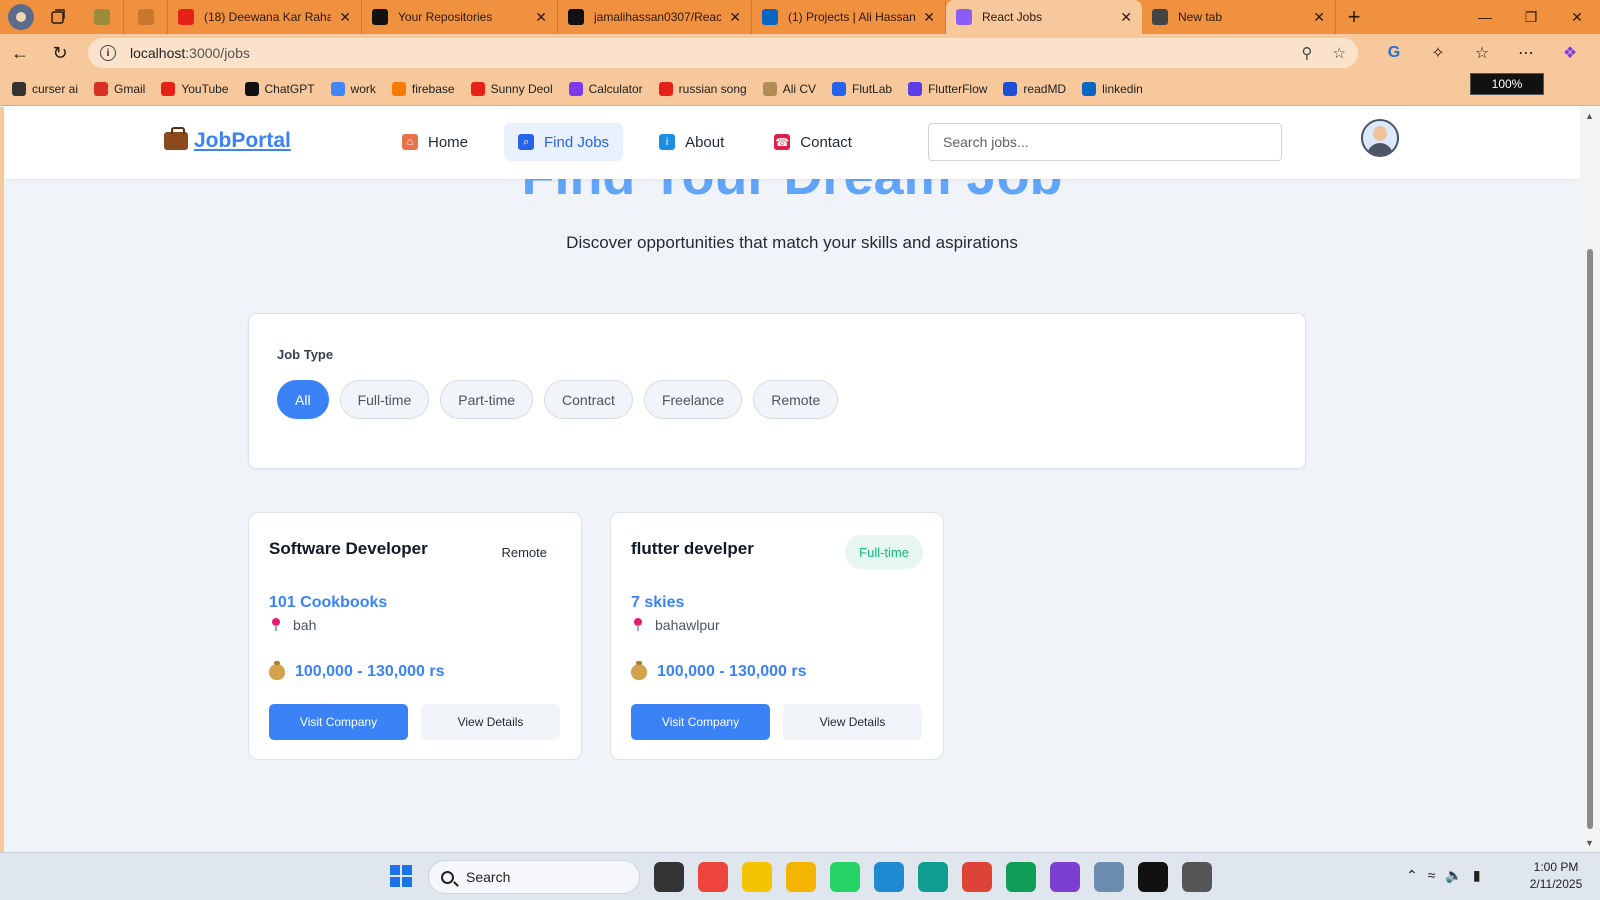  What do you see at coordinates (1109, 877) in the screenshot?
I see `monitor-icon` at bounding box center [1109, 877].